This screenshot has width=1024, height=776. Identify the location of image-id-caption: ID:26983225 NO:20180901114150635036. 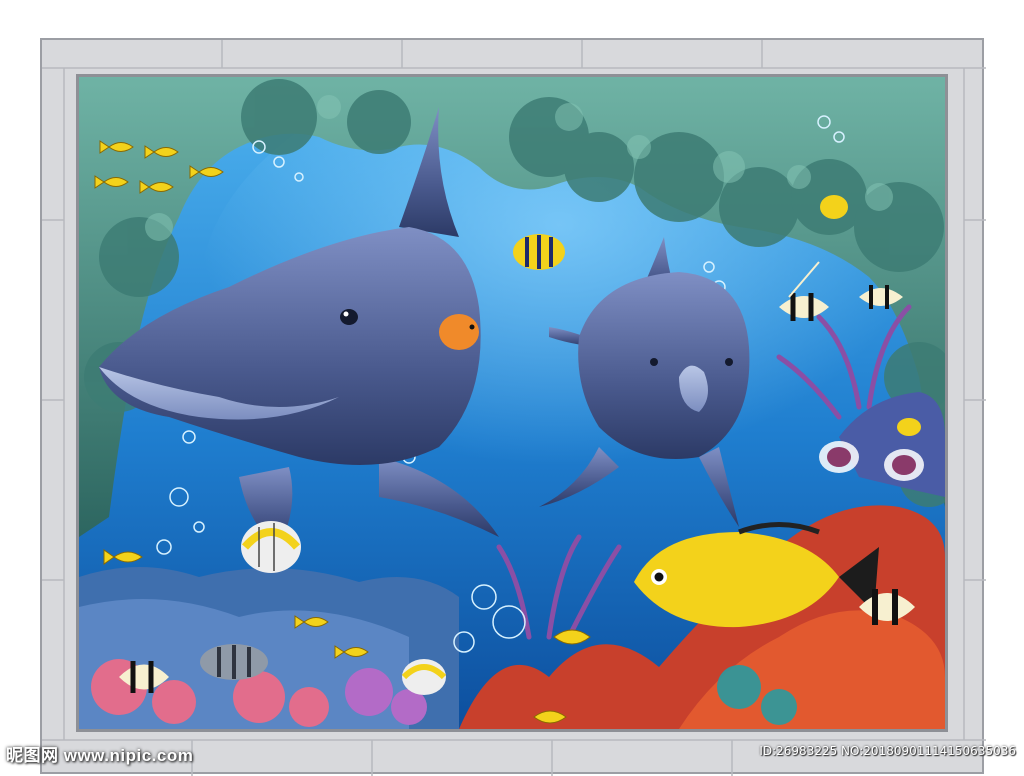
(887, 751).